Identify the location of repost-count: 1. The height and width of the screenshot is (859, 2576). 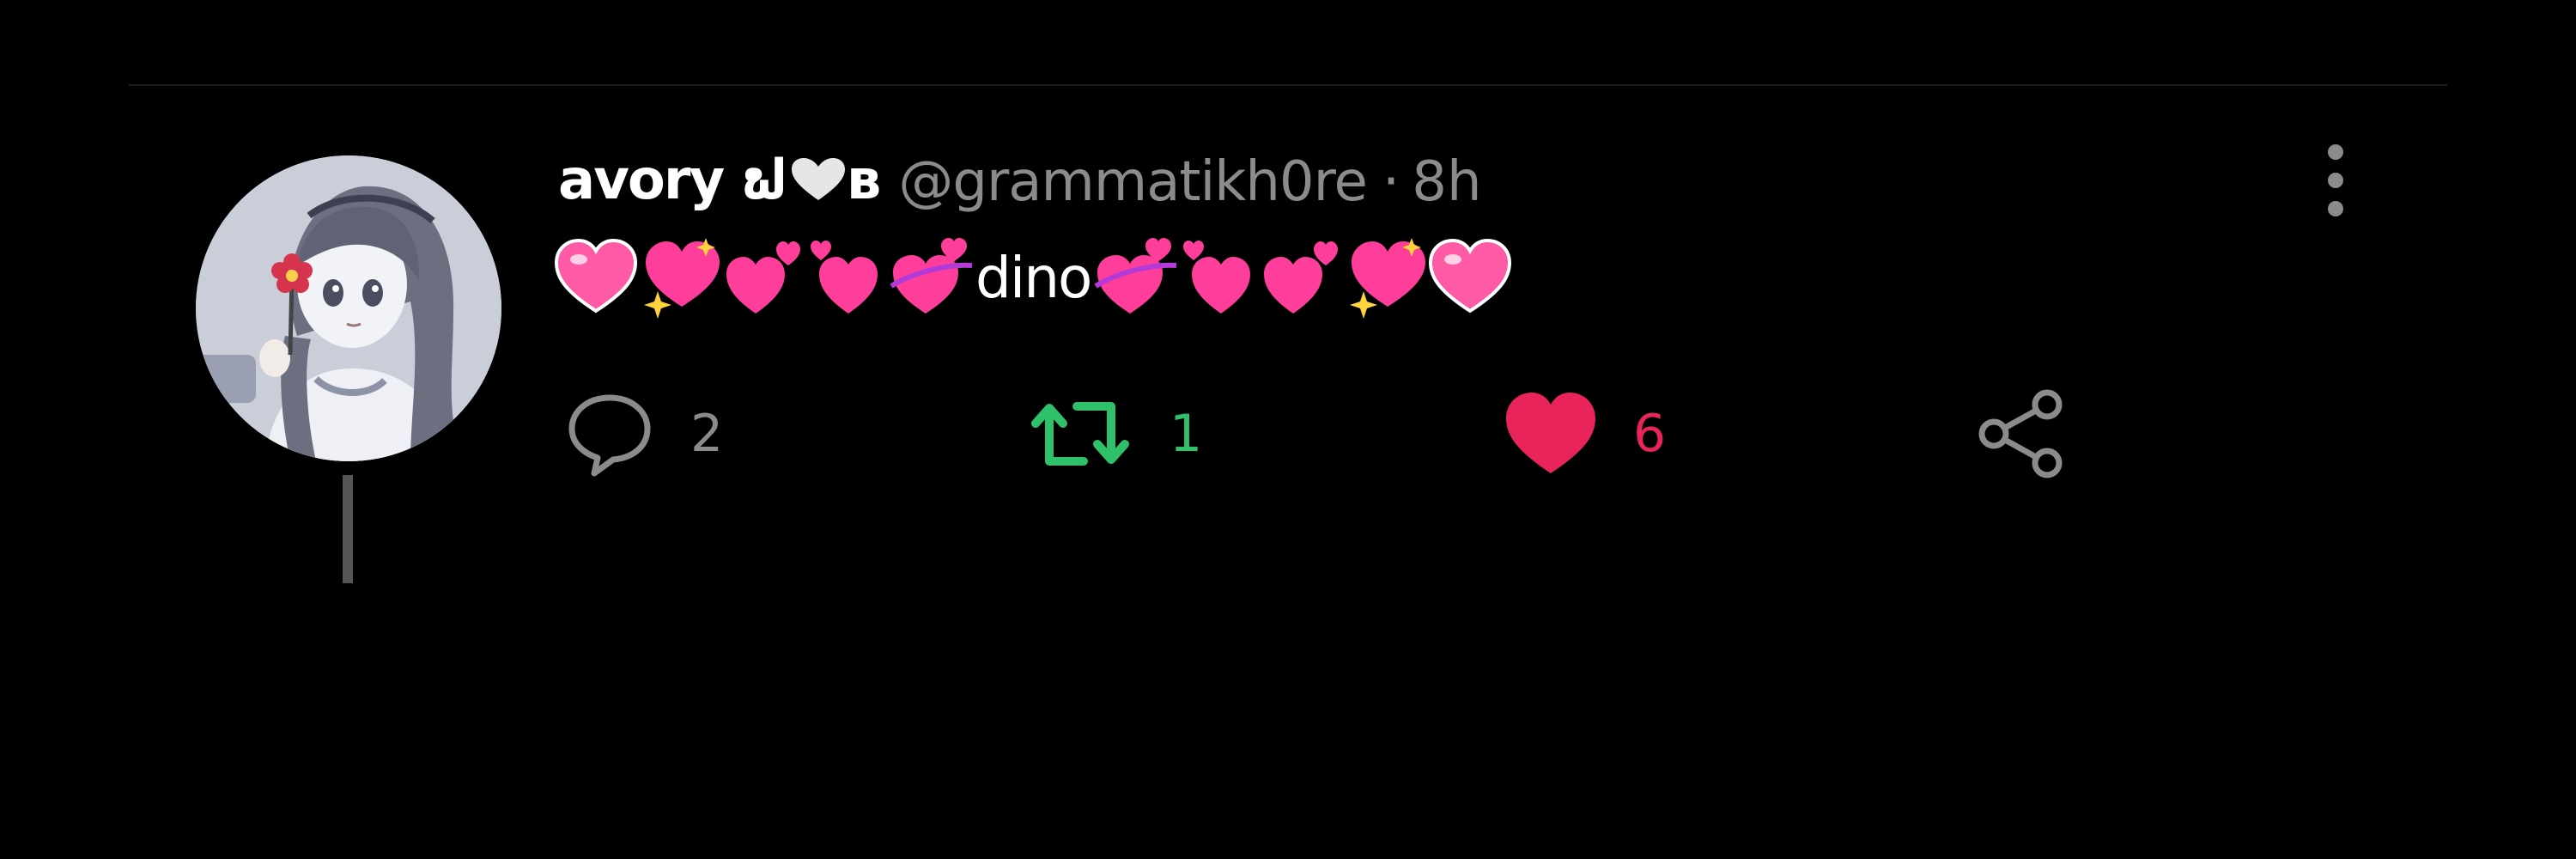
(1186, 434).